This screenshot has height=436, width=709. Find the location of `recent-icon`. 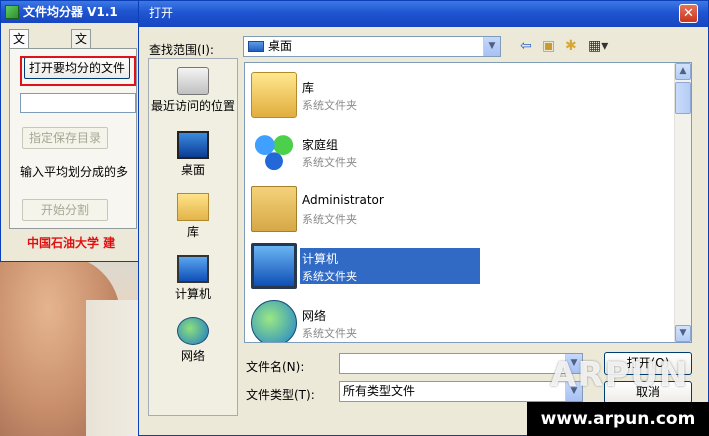

recent-icon is located at coordinates (193, 81).